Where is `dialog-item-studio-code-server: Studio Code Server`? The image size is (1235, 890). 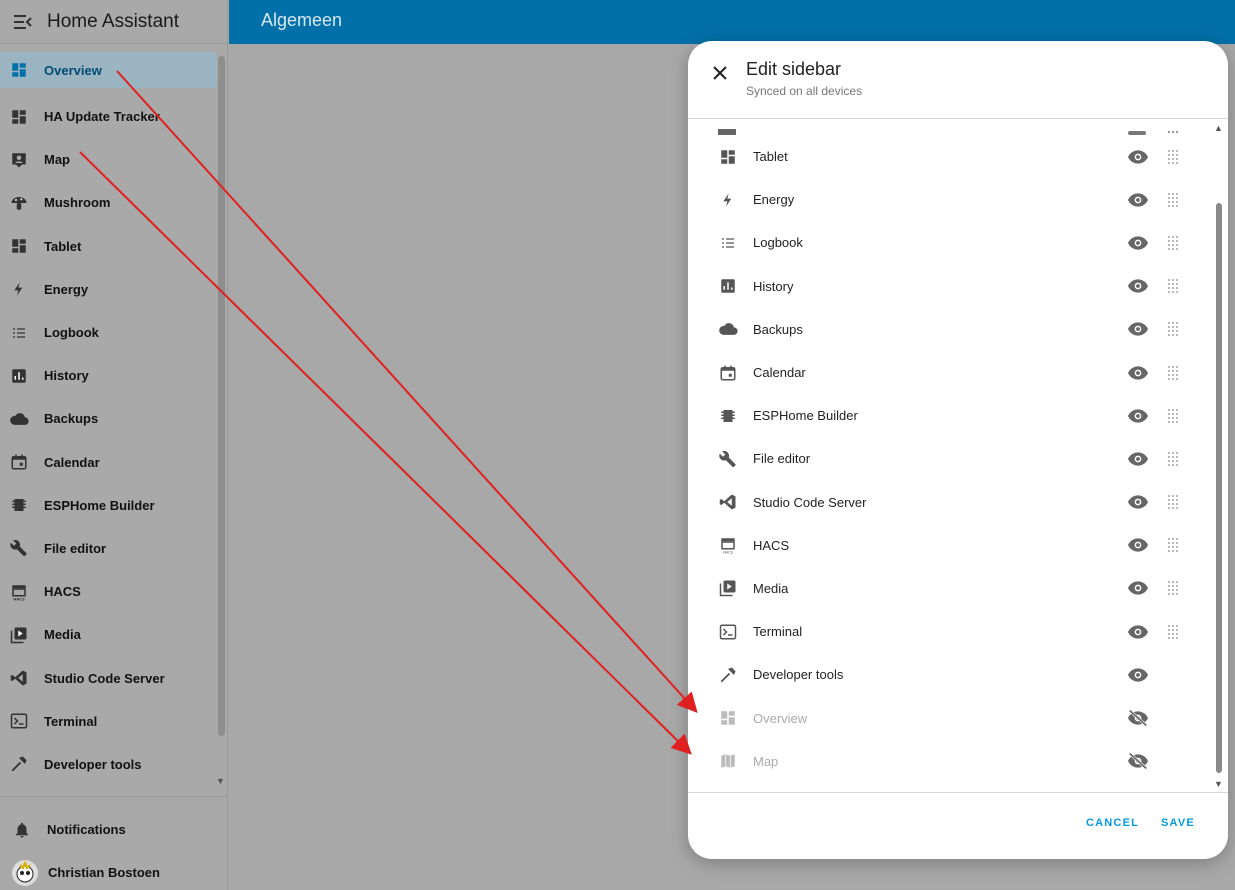 dialog-item-studio-code-server: Studio Code Server is located at coordinates (948, 502).